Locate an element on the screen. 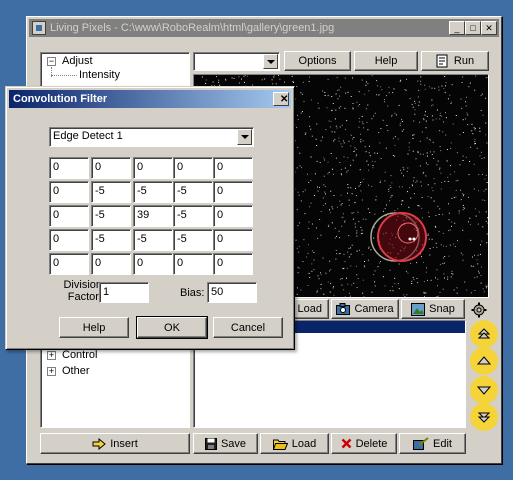  save-label: Save is located at coordinates (233, 443).